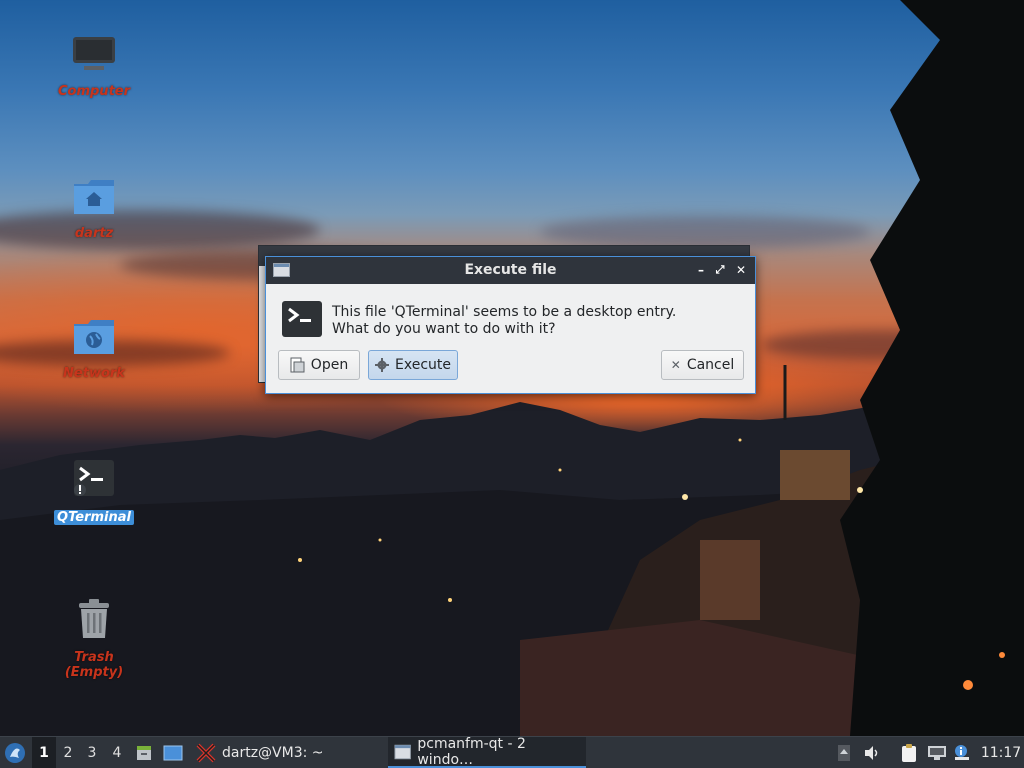 This screenshot has height=768, width=1024. I want to click on arrow-up-icon, so click(844, 752).